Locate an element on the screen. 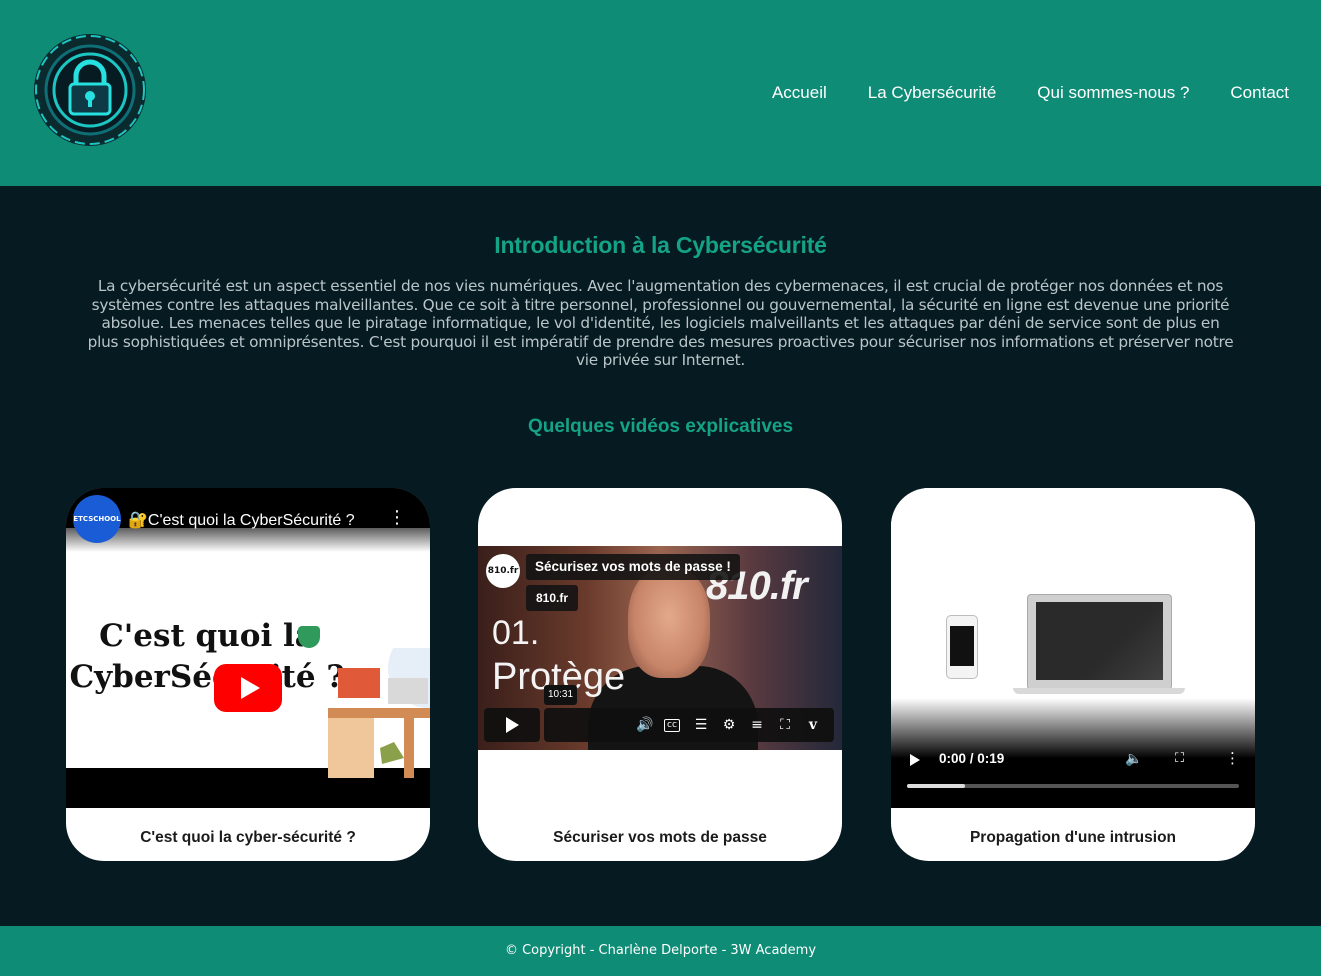 This screenshot has height=976, width=1321. video-thumbnail: C'est quoi la CyberSécurité ? is located at coordinates (248, 653).